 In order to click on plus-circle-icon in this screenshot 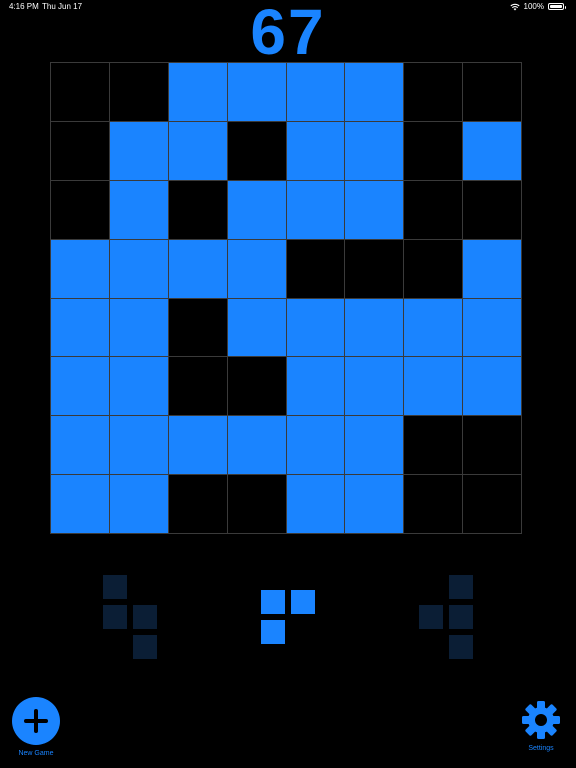, I will do `click(36, 721)`.